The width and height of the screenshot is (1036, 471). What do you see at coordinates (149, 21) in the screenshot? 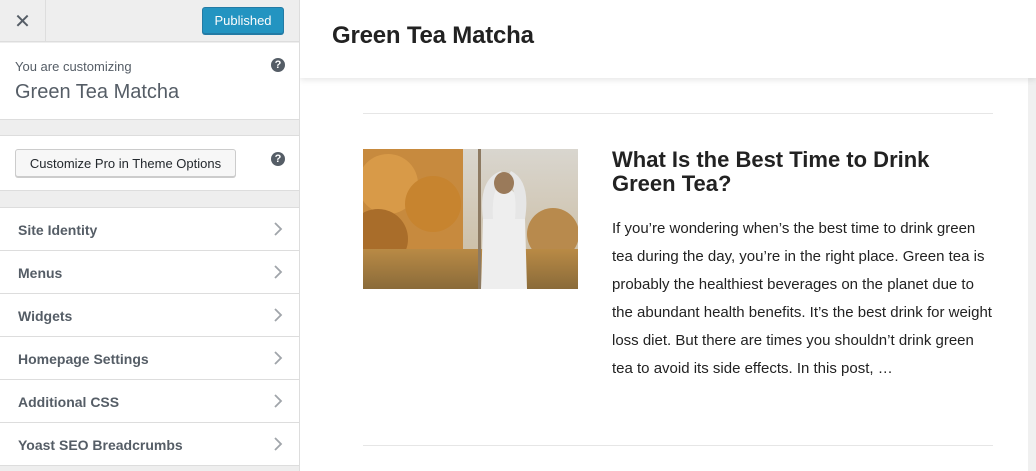
I see `customizer-header: ✕ Published` at bounding box center [149, 21].